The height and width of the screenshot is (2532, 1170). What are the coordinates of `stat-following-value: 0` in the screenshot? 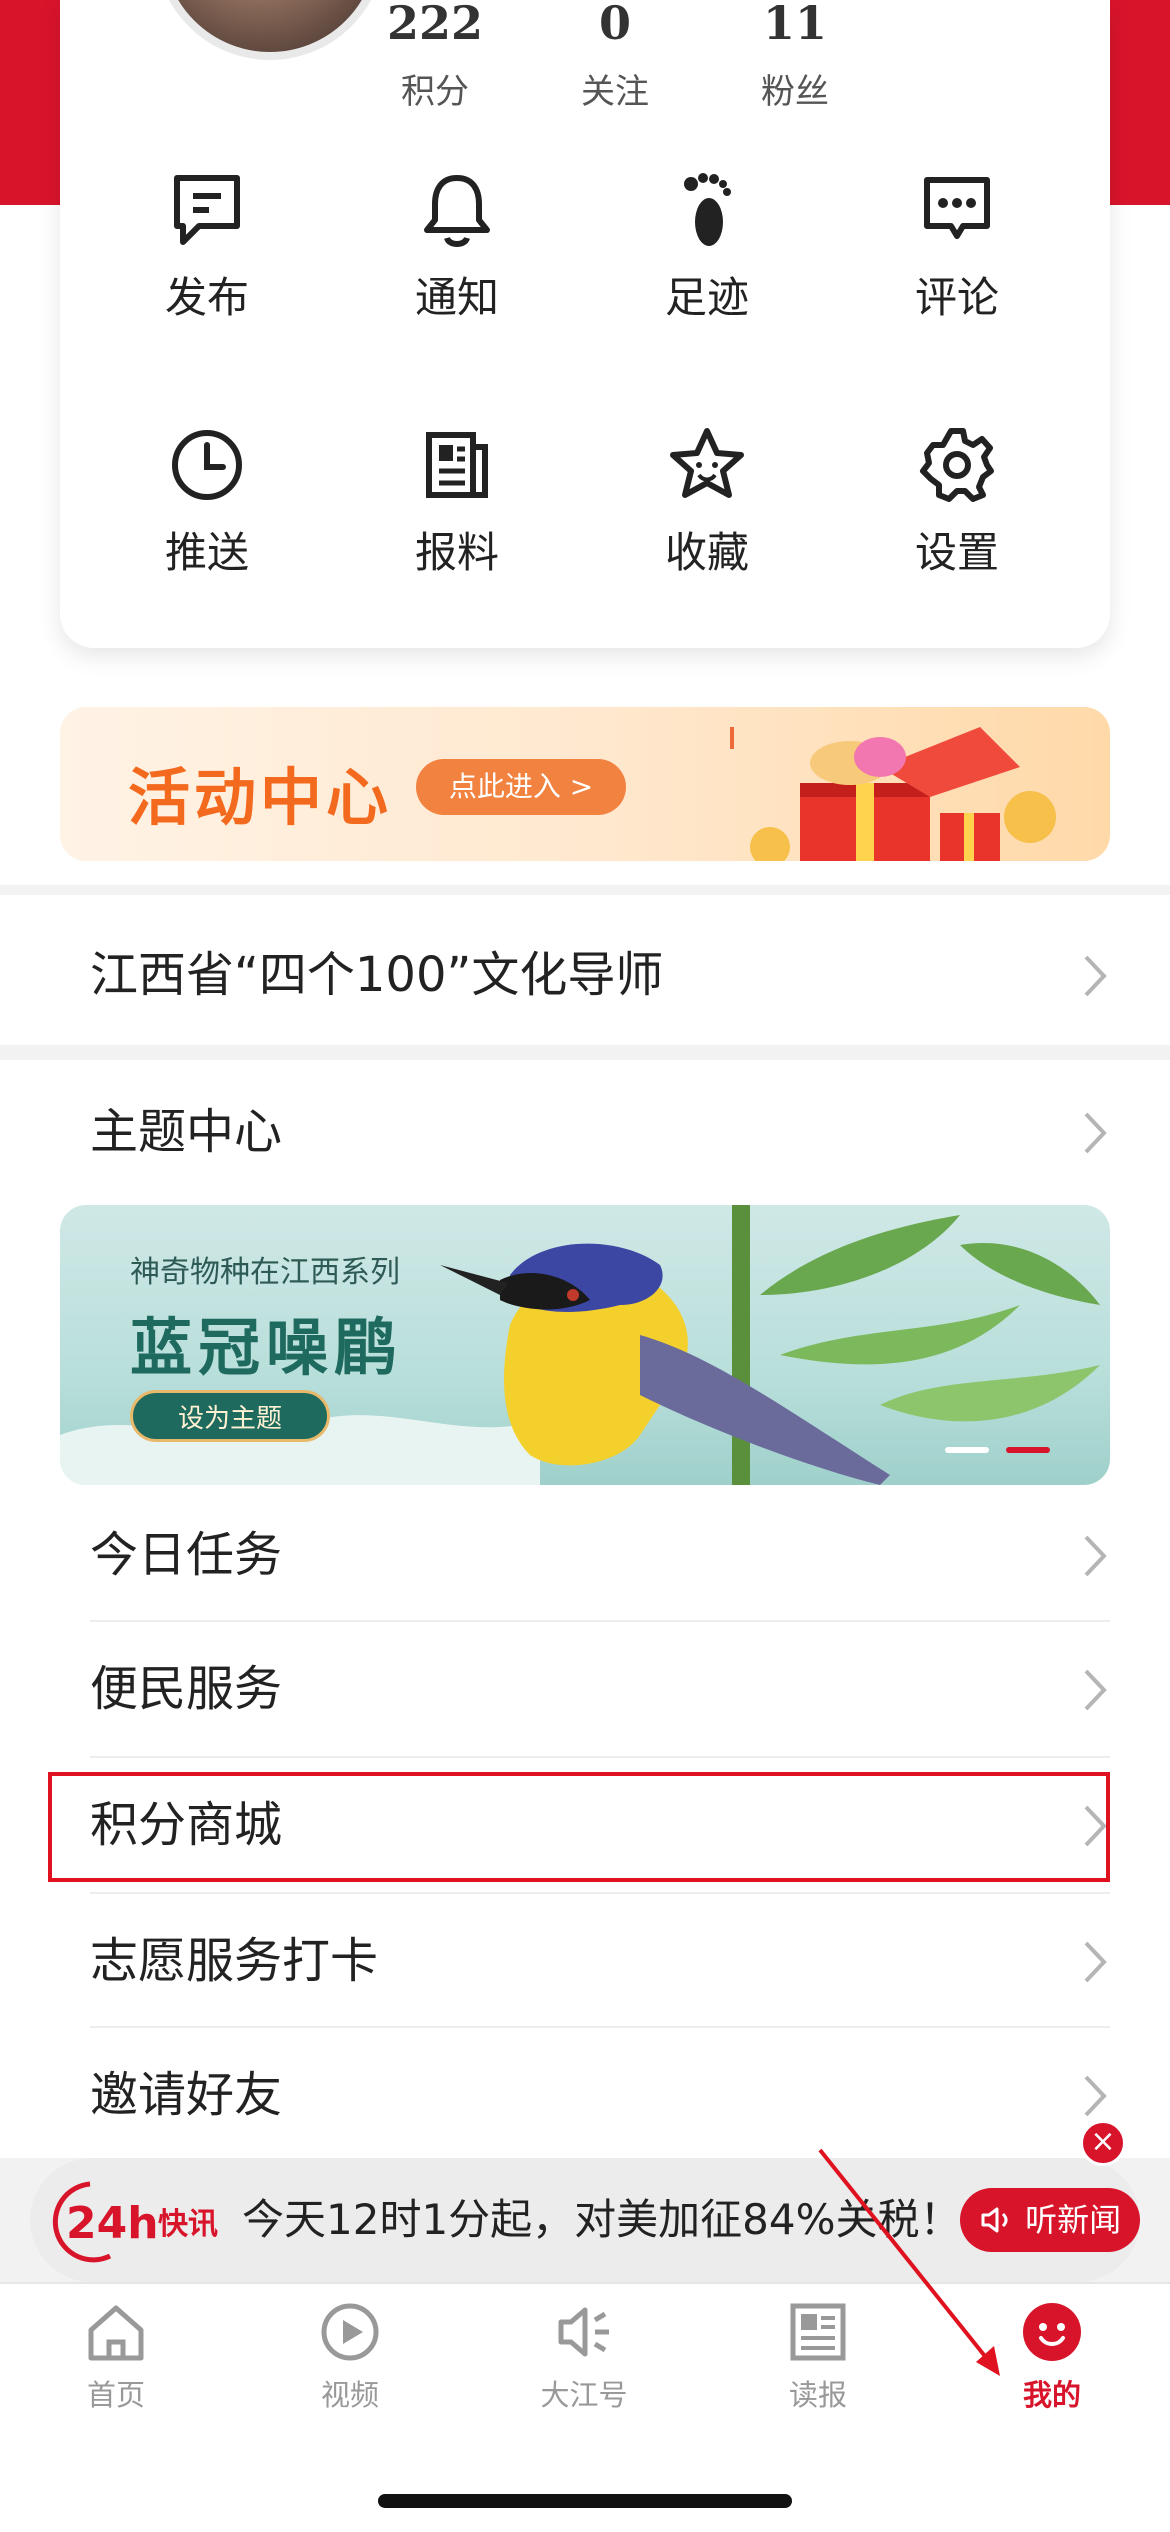 It's located at (614, 25).